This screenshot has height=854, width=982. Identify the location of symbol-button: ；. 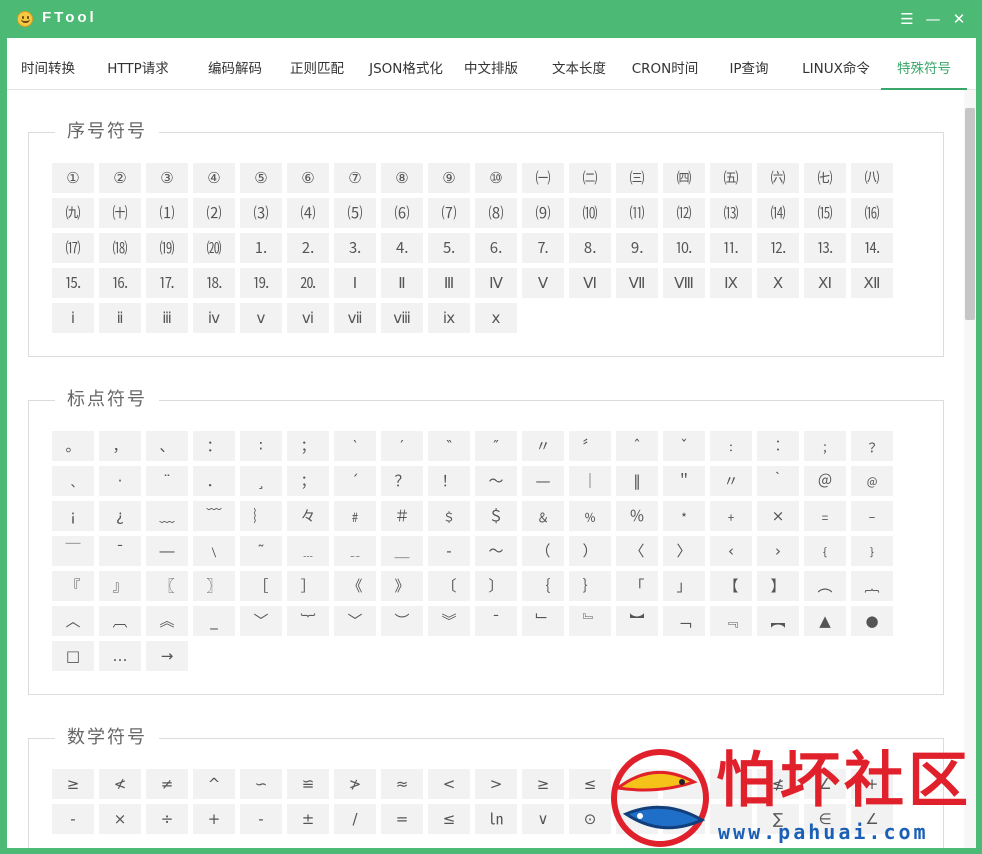
(308, 446).